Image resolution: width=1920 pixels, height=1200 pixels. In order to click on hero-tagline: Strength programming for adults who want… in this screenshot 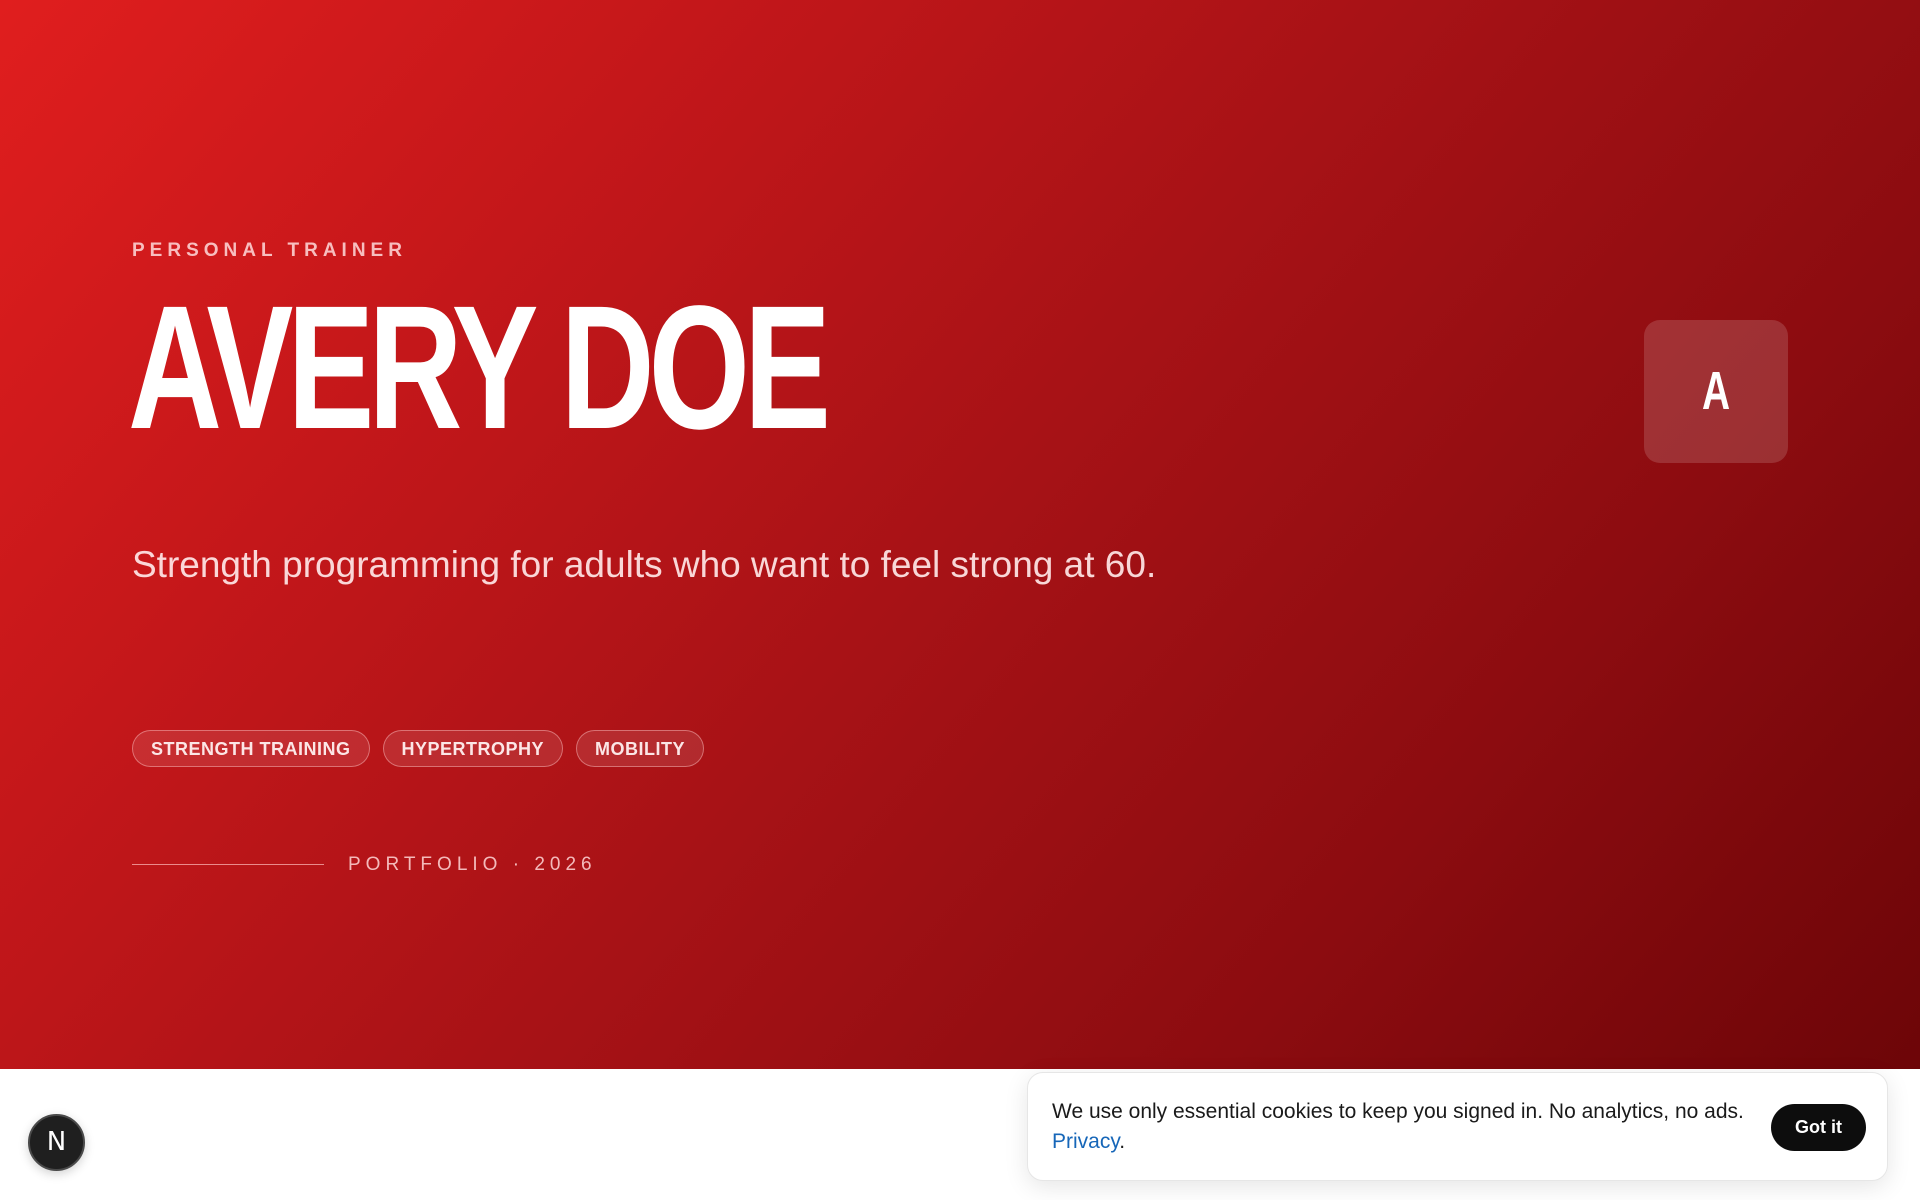, I will do `click(644, 564)`.